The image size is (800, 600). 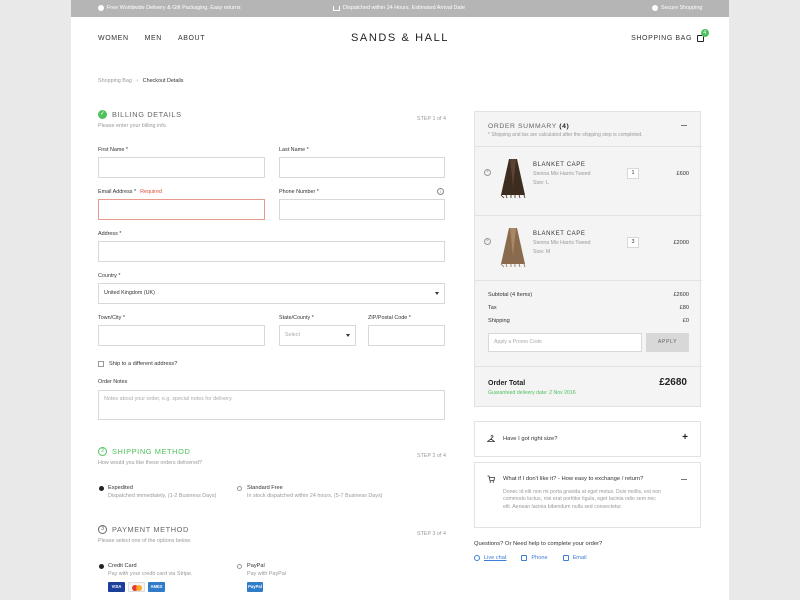 What do you see at coordinates (292, 335) in the screenshot?
I see `state-placeholder: Select` at bounding box center [292, 335].